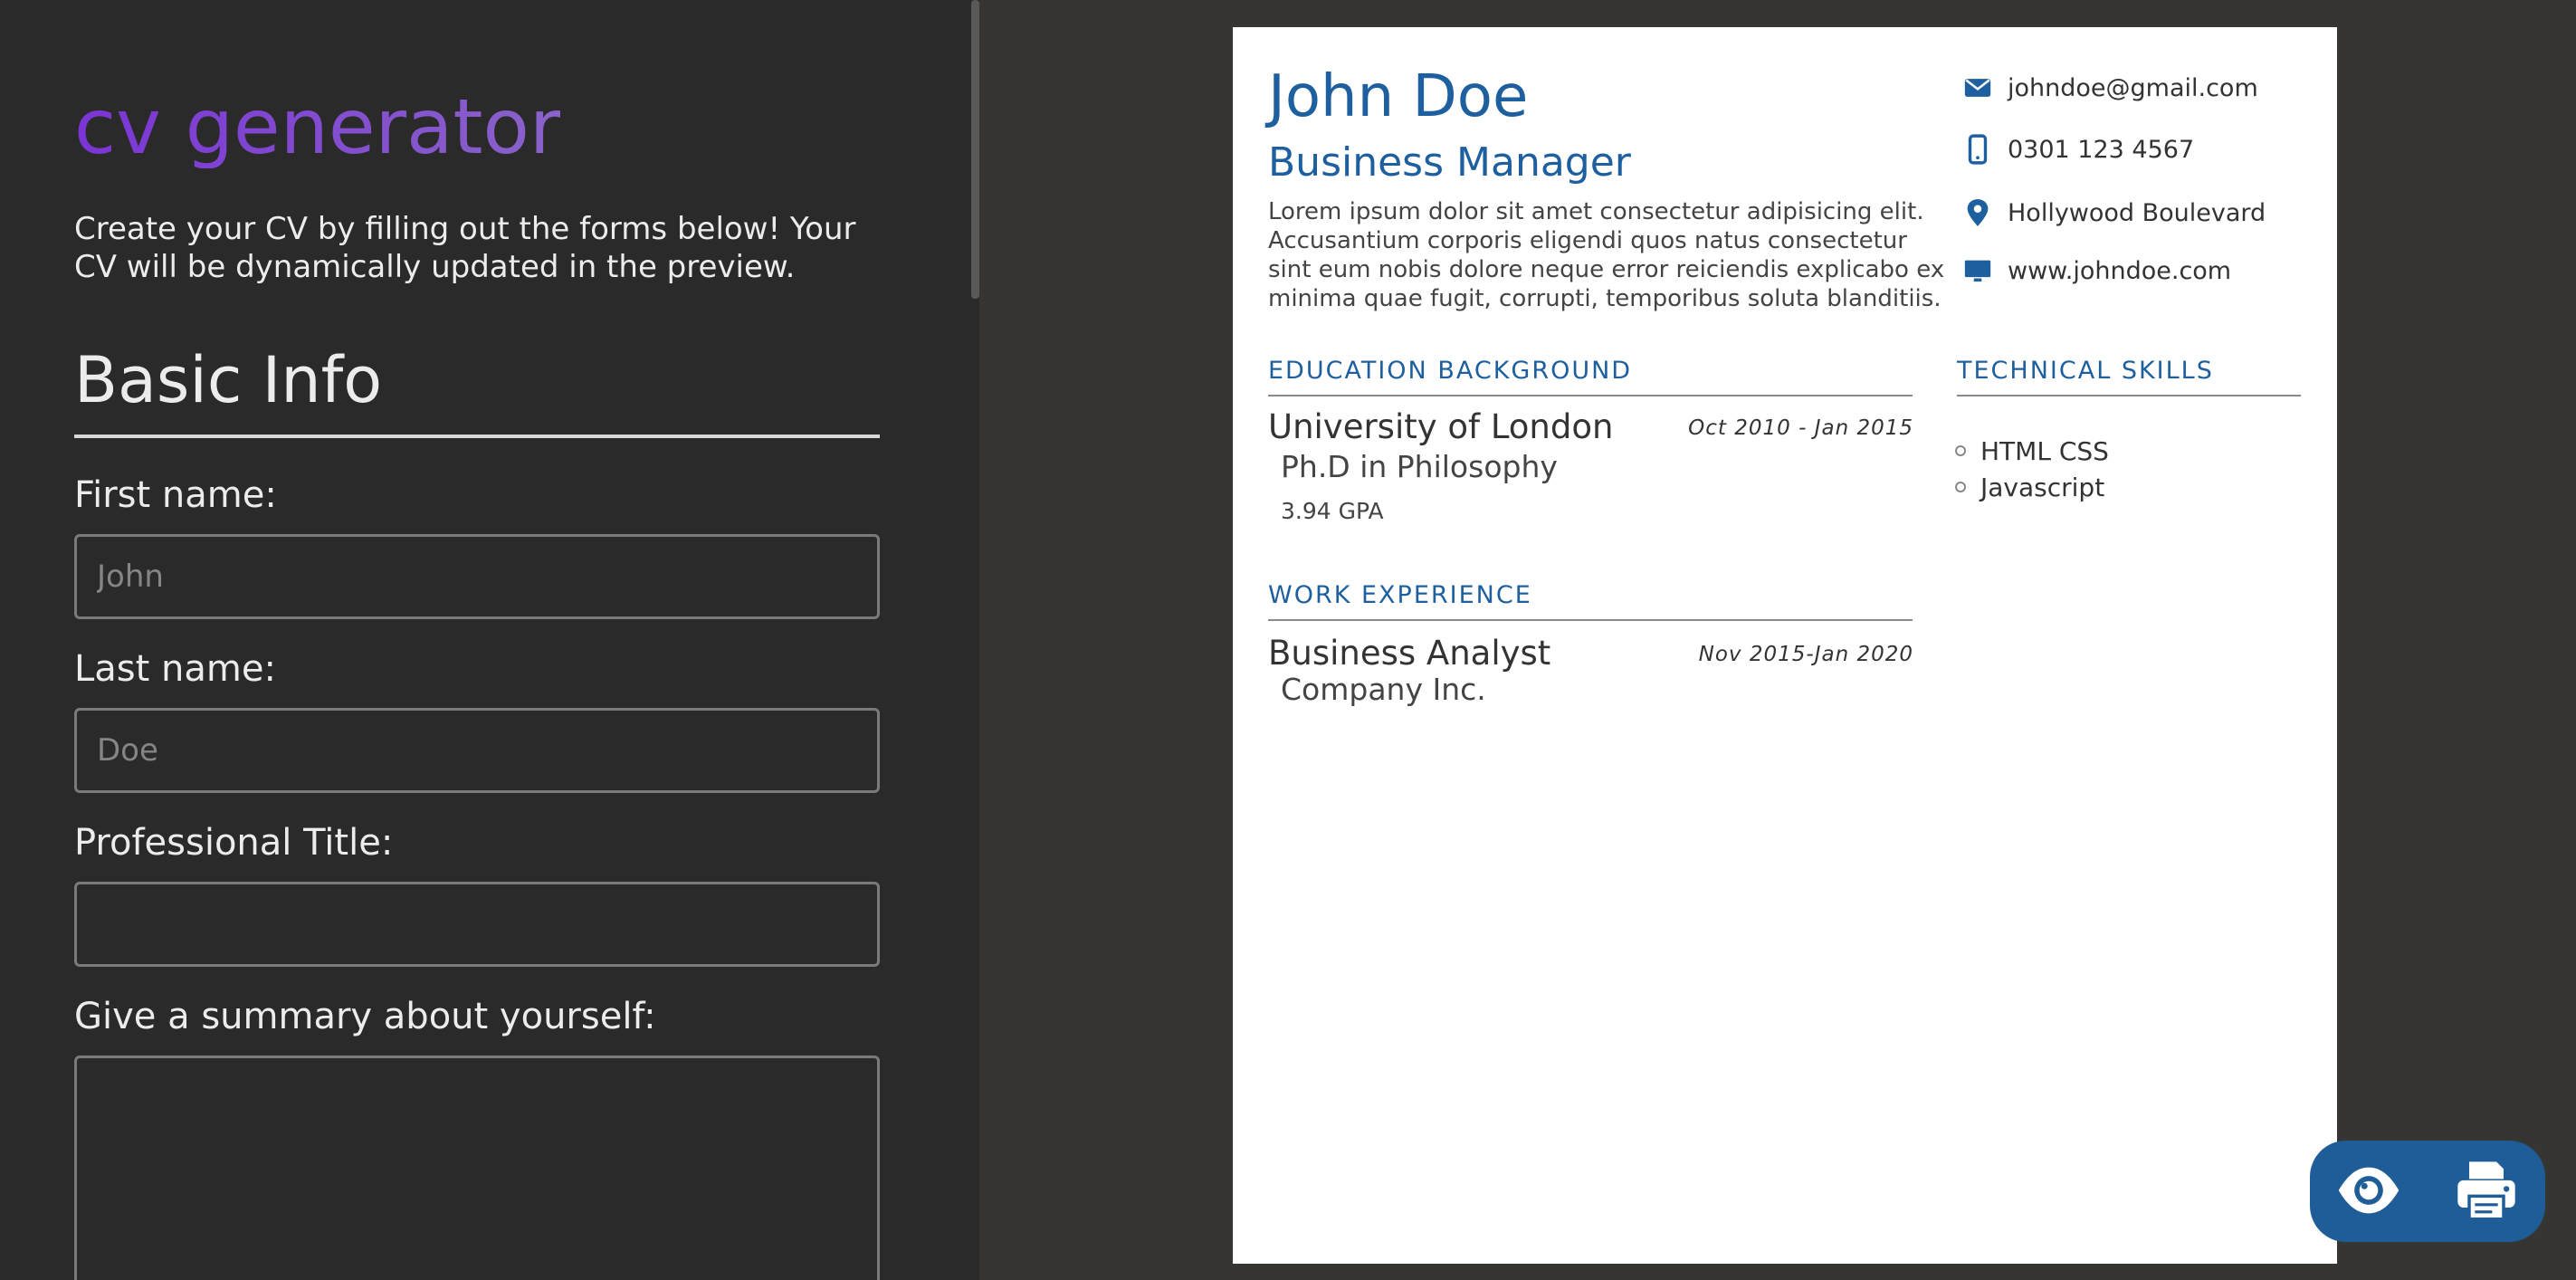 The image size is (2576, 1280). Describe the element at coordinates (1977, 149) in the screenshot. I see `mobile-phone-icon` at that location.